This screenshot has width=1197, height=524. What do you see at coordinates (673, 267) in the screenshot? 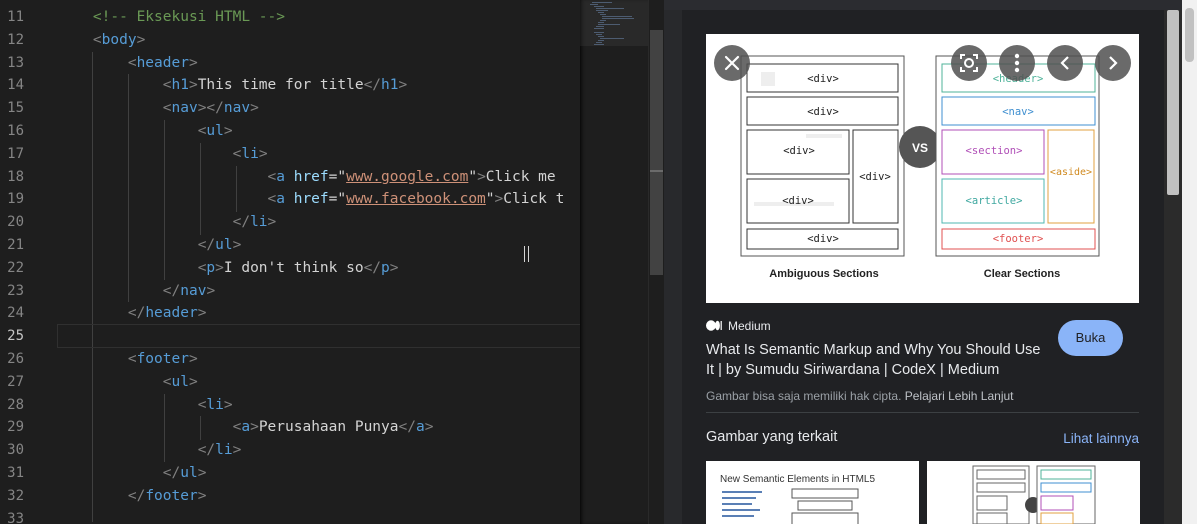
I see `panel-left-strip` at bounding box center [673, 267].